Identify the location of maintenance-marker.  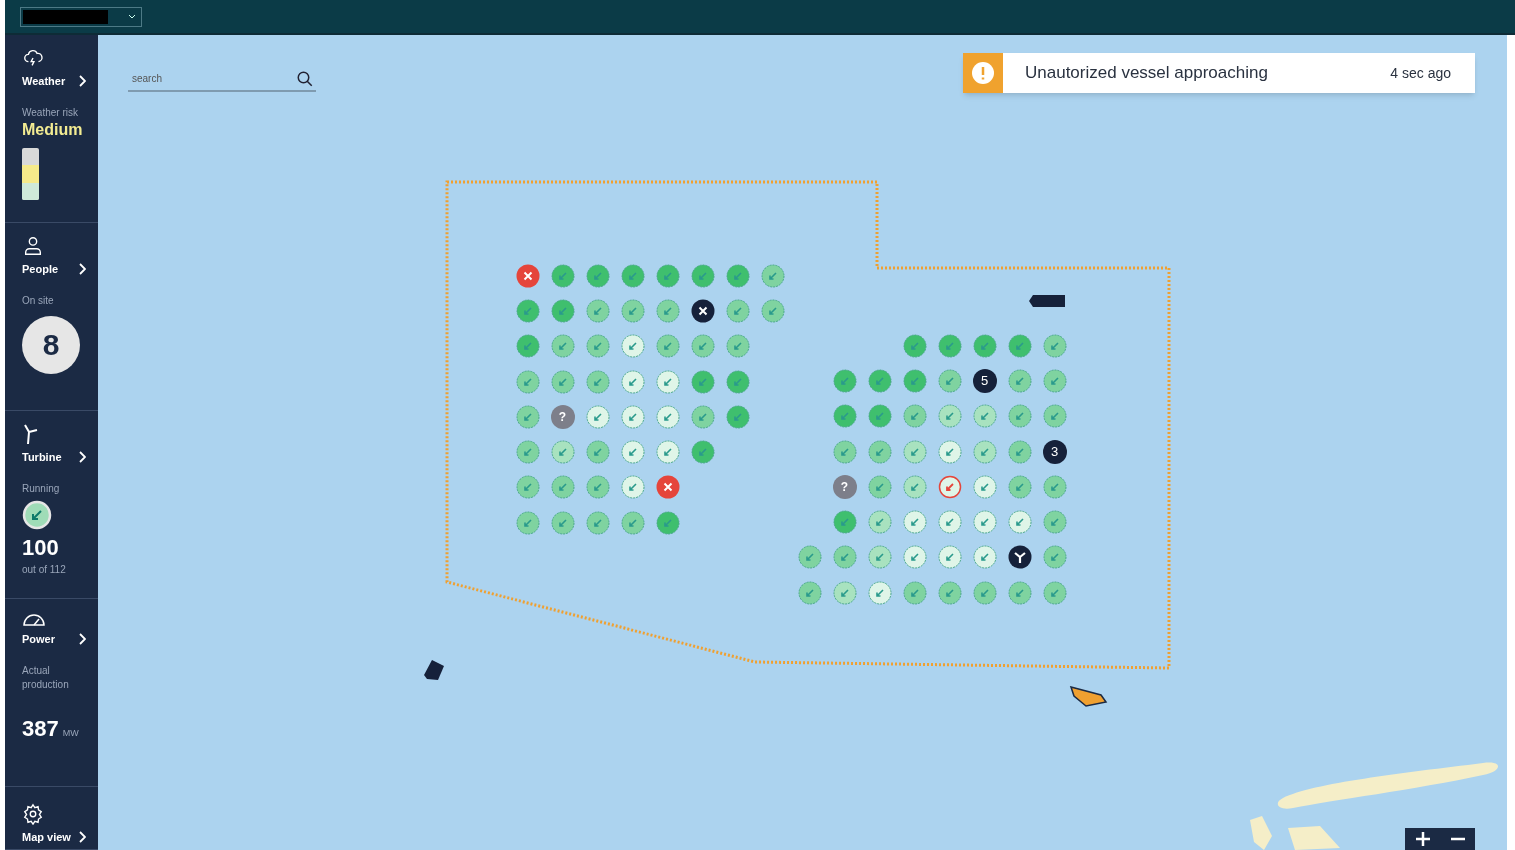
(1019, 557).